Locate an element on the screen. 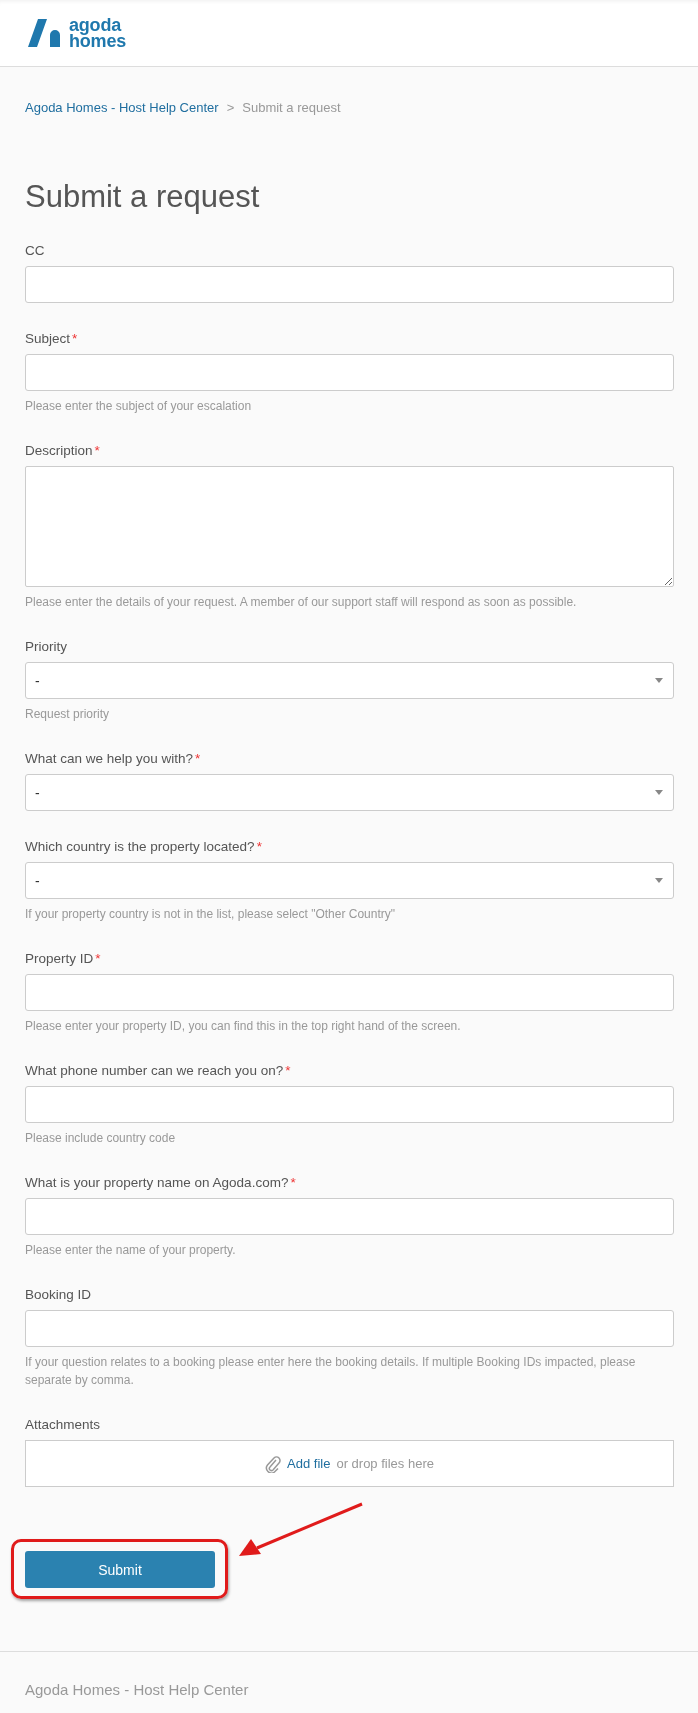  footer-text: Agoda Homes - Host Help Center is located at coordinates (137, 1689).